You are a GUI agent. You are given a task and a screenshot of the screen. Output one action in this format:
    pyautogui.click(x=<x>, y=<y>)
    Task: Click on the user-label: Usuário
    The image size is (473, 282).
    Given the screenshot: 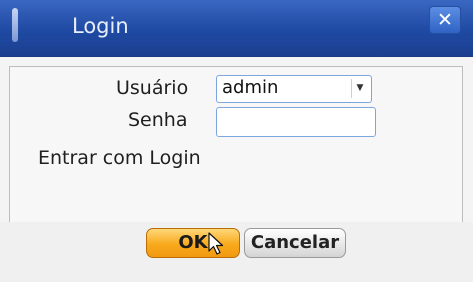 What is the action you would take?
    pyautogui.click(x=152, y=88)
    